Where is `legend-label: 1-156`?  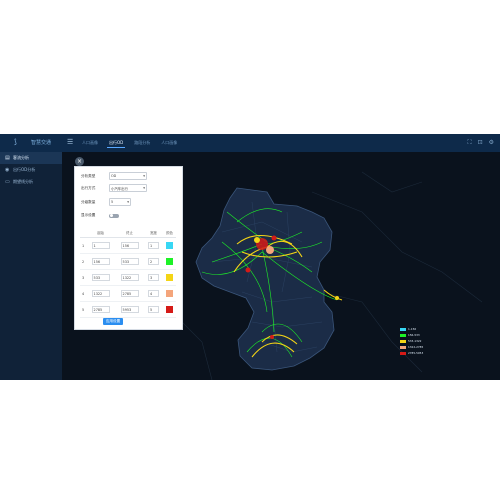 legend-label: 1-156 is located at coordinates (412, 329).